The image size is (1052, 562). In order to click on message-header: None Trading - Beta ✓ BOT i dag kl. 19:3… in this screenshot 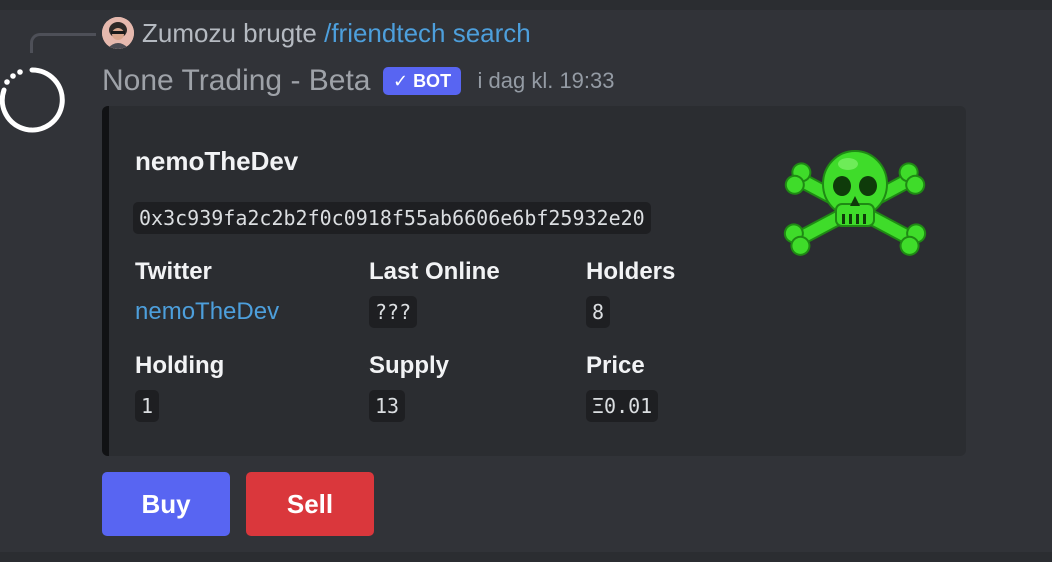, I will do `click(358, 81)`.